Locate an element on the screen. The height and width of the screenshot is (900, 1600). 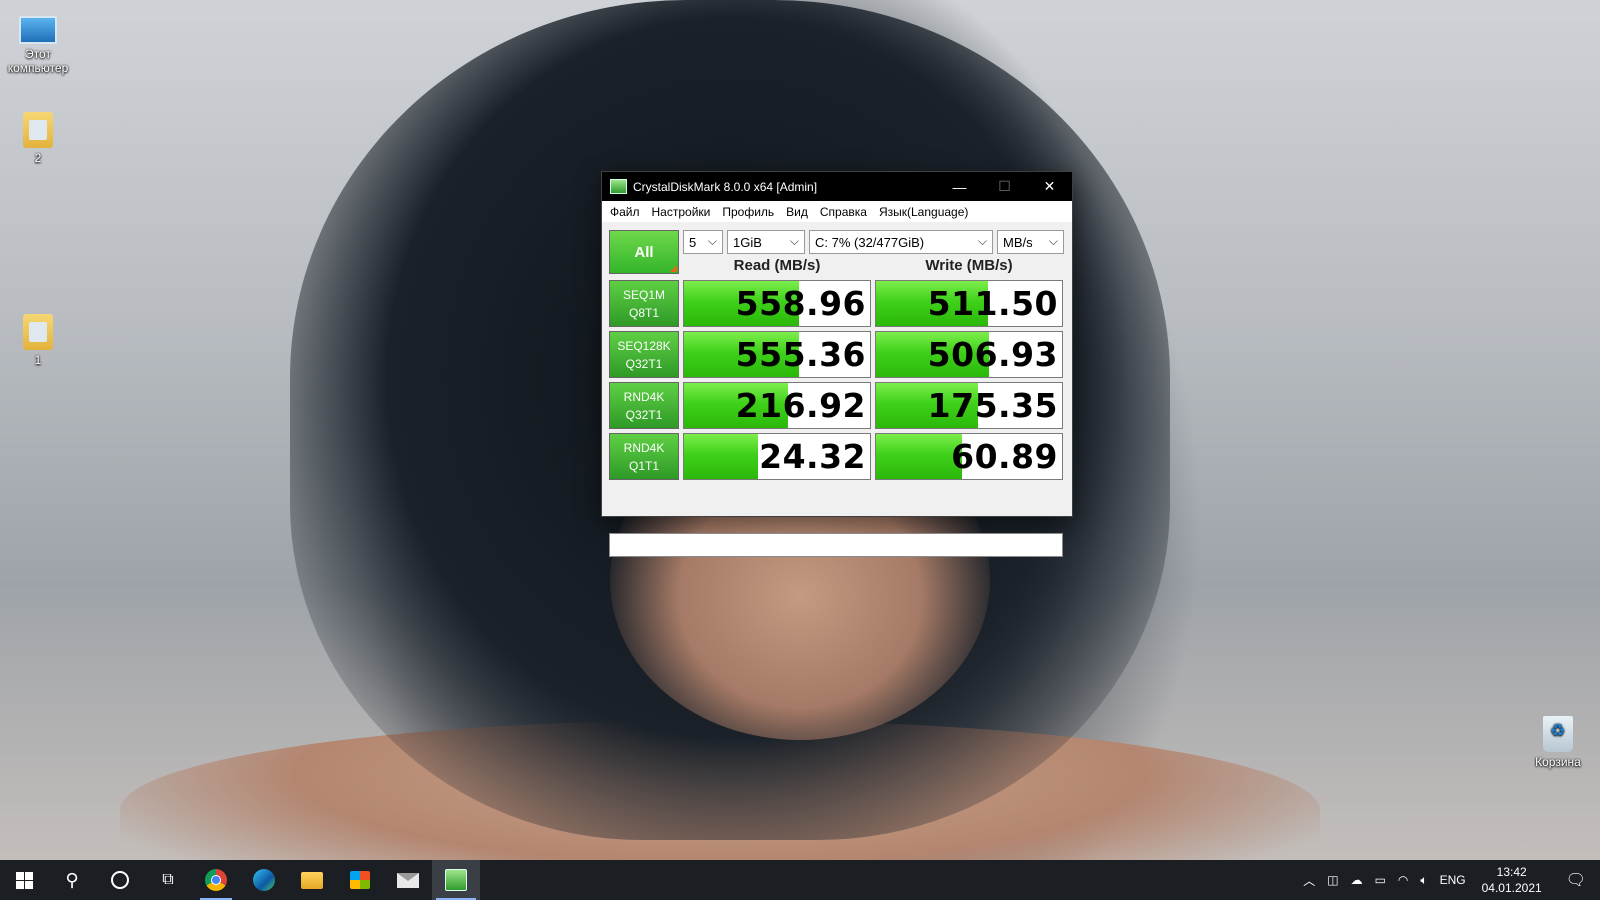
window-title: CrystalDiskMark 8.0.0 x64 [Admin] is located at coordinates (725, 186).